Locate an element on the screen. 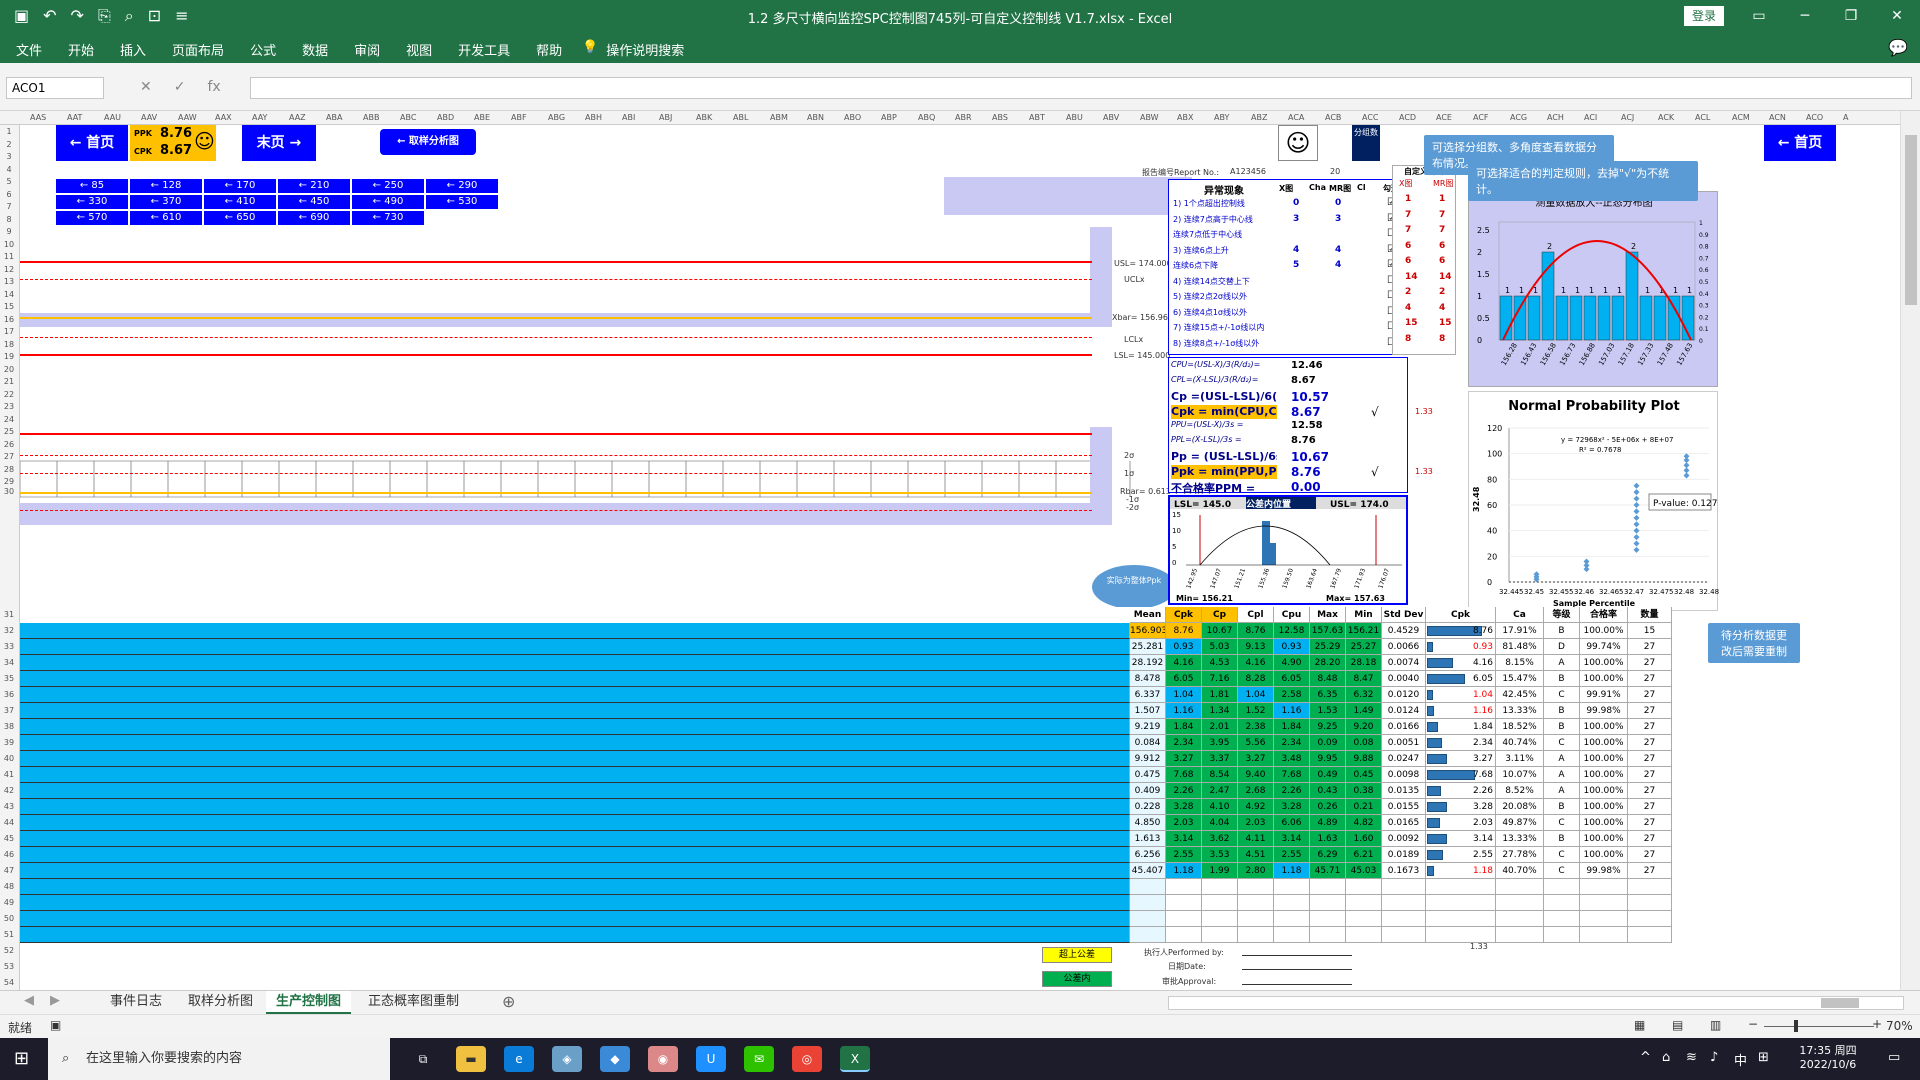 Image resolution: width=1920 pixels, height=1080 pixels. table-header: 等级 is located at coordinates (1562, 615).